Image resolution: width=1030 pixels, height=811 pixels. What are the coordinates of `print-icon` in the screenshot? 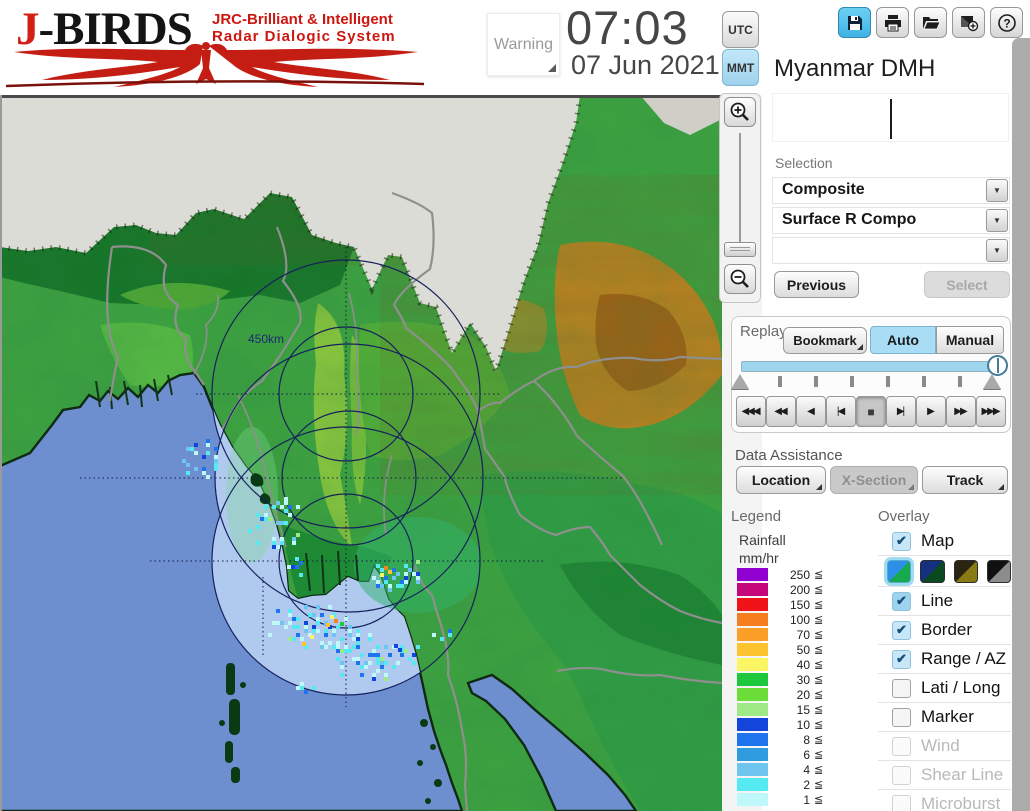 It's located at (892, 22).